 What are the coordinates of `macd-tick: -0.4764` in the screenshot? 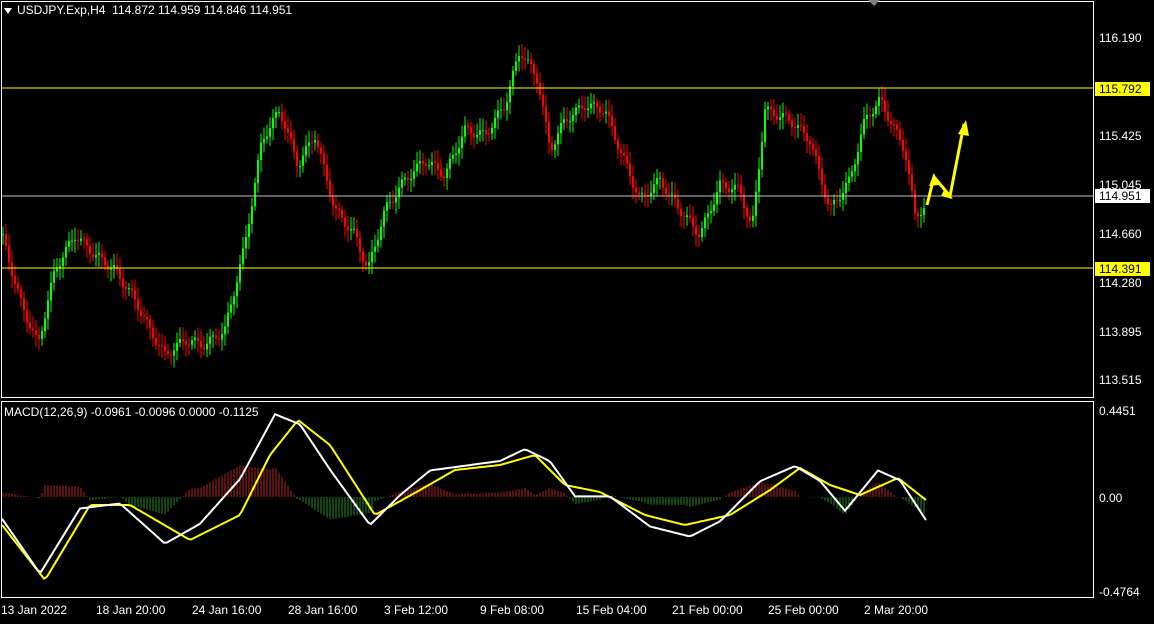 It's located at (1119, 592).